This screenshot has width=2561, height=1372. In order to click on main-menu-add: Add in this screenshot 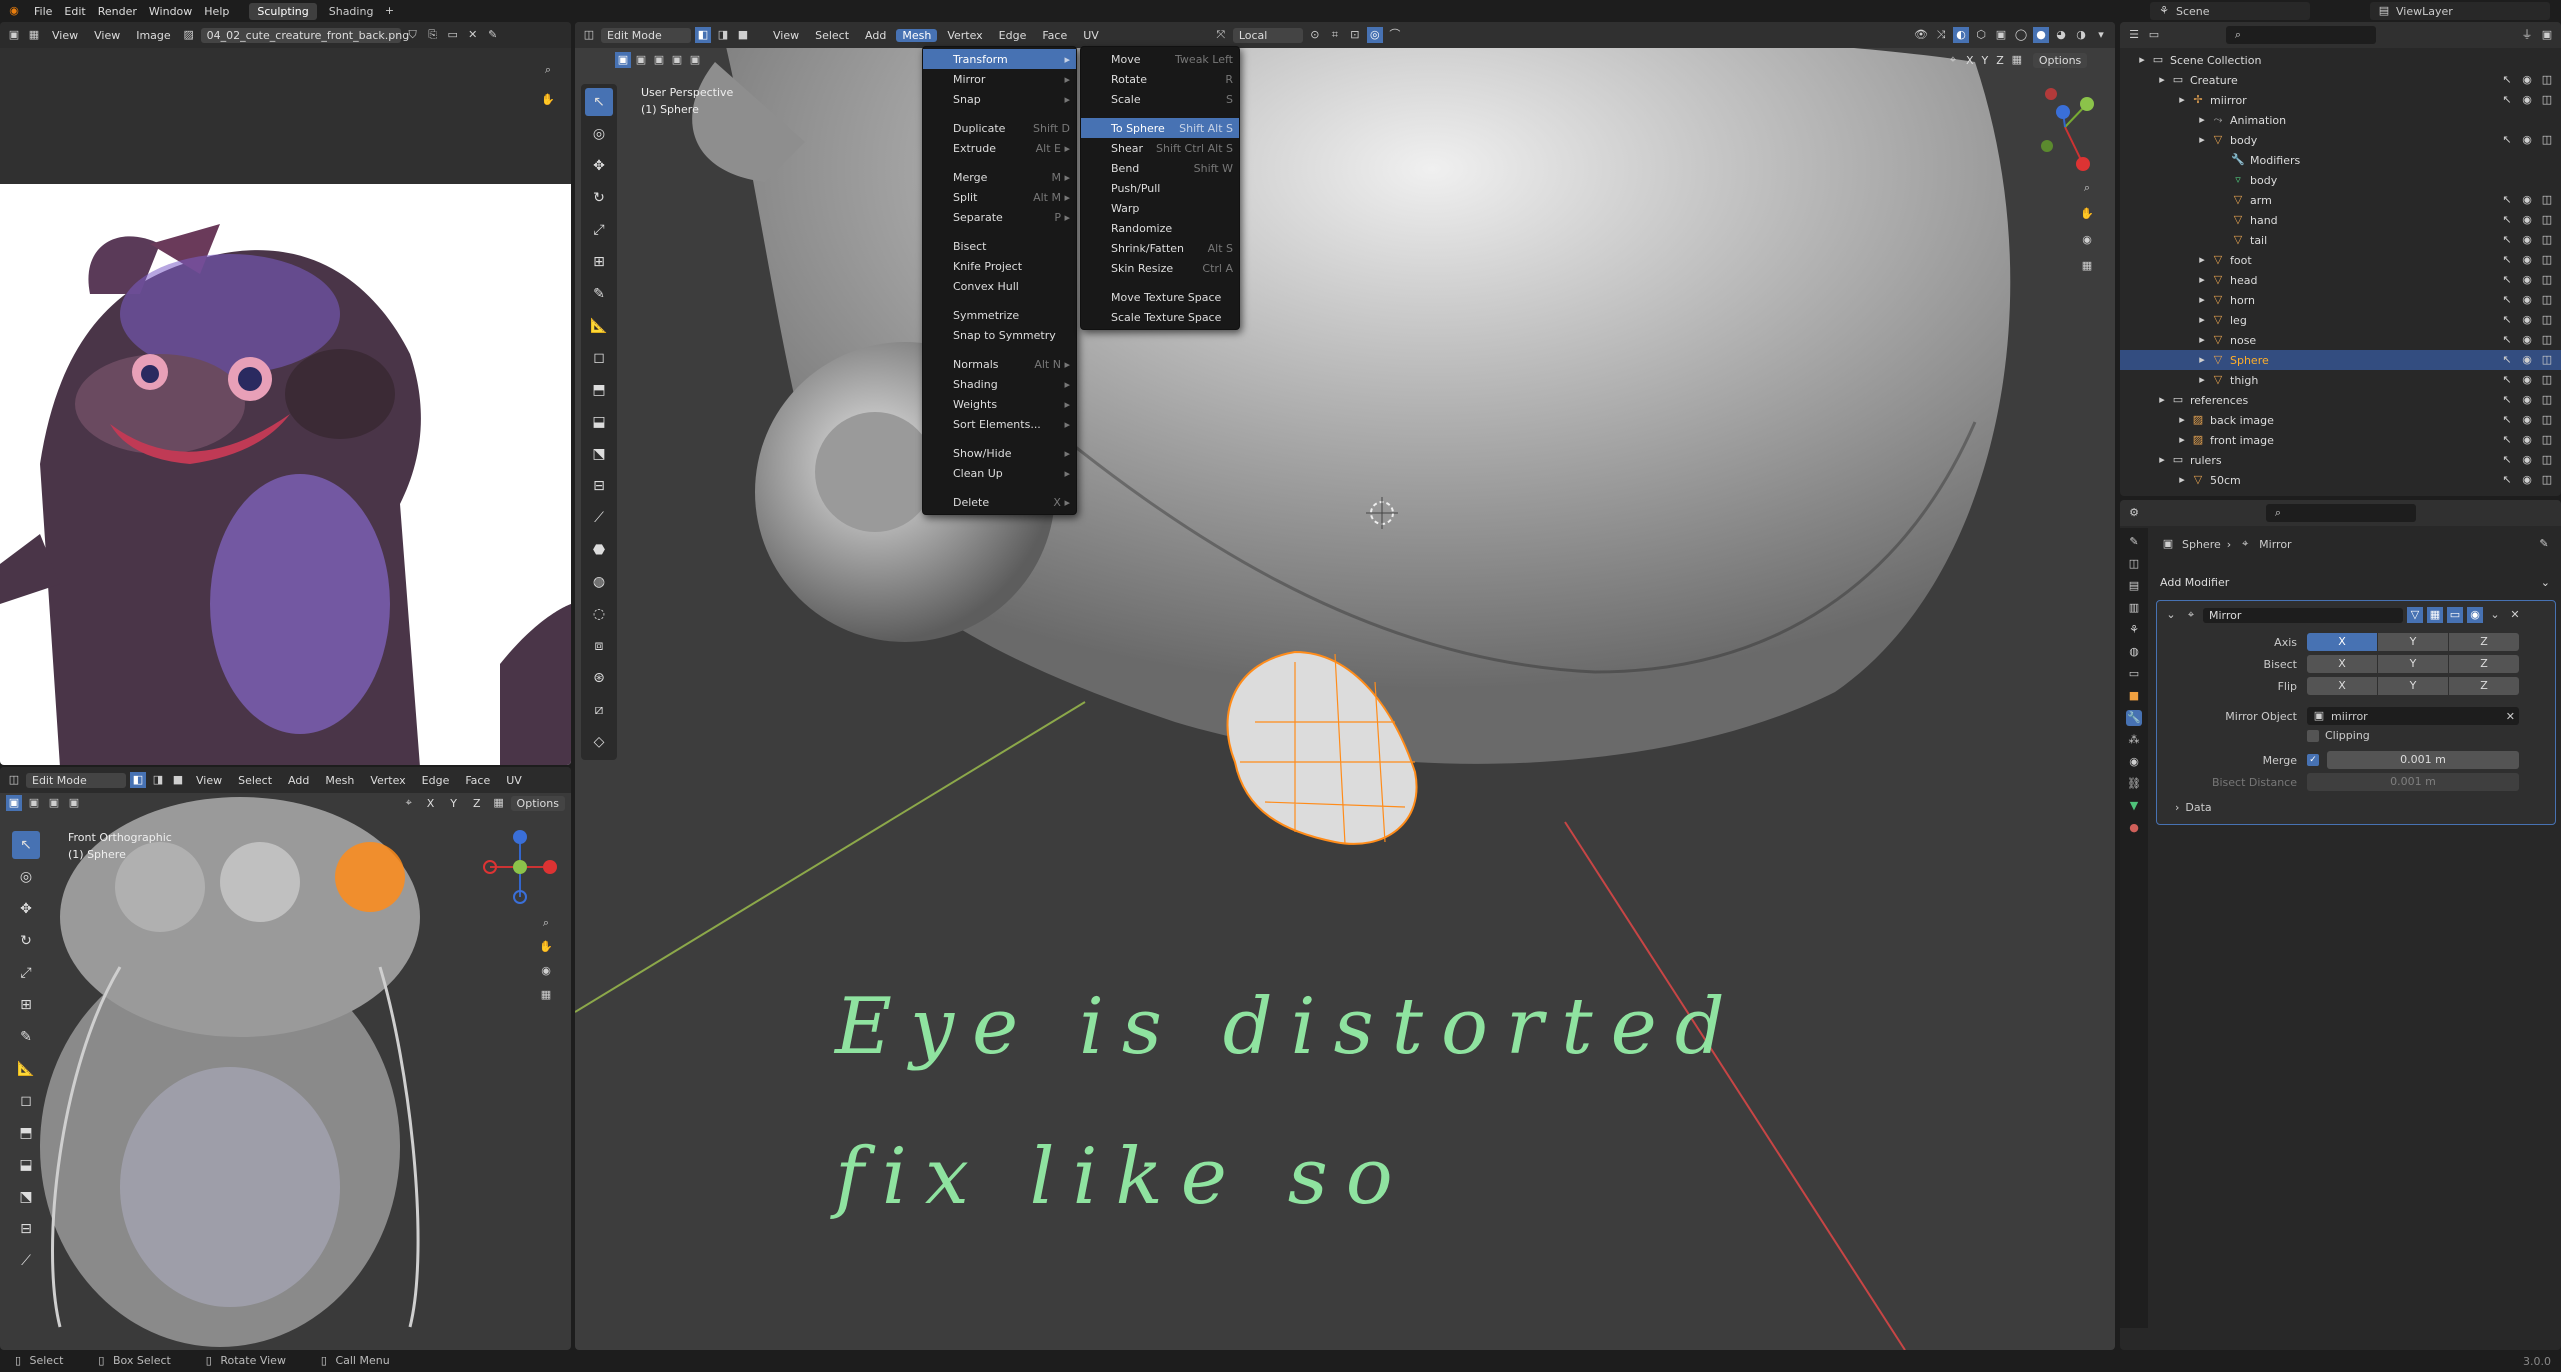, I will do `click(875, 35)`.